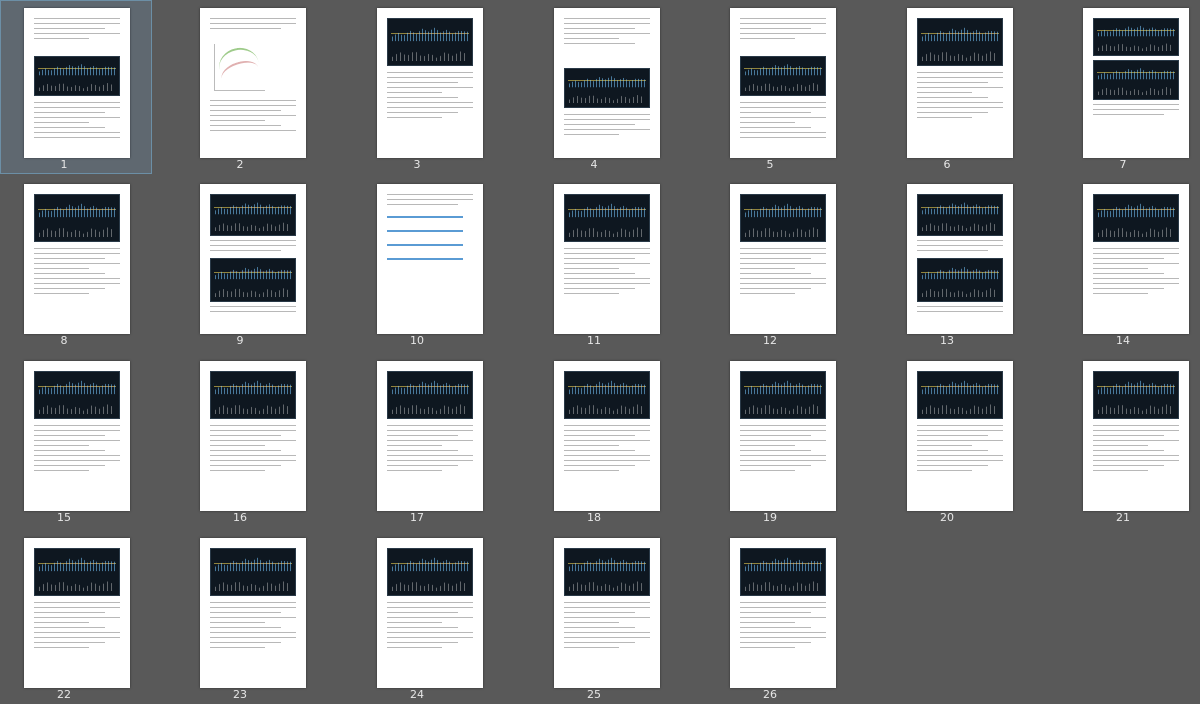 The image size is (1200, 704). I want to click on page-number-label: 15, so click(64, 517).